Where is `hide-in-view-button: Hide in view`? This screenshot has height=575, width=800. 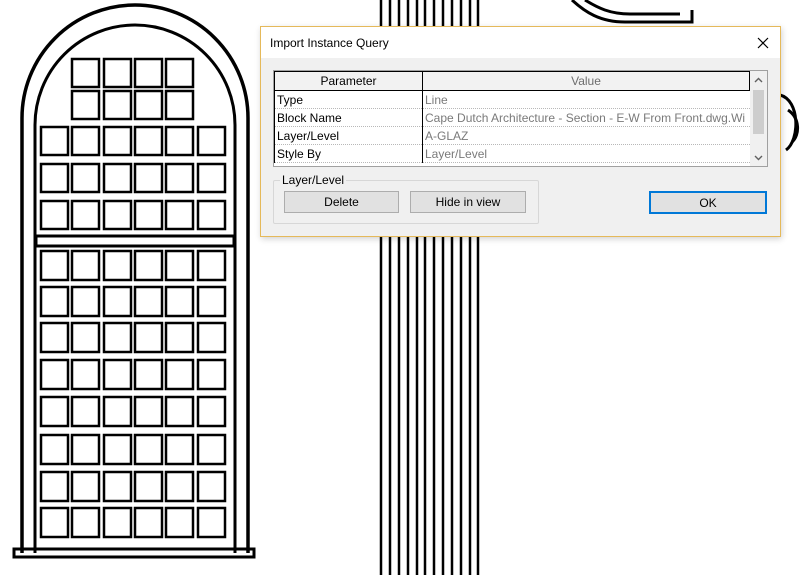 hide-in-view-button: Hide in view is located at coordinates (468, 202).